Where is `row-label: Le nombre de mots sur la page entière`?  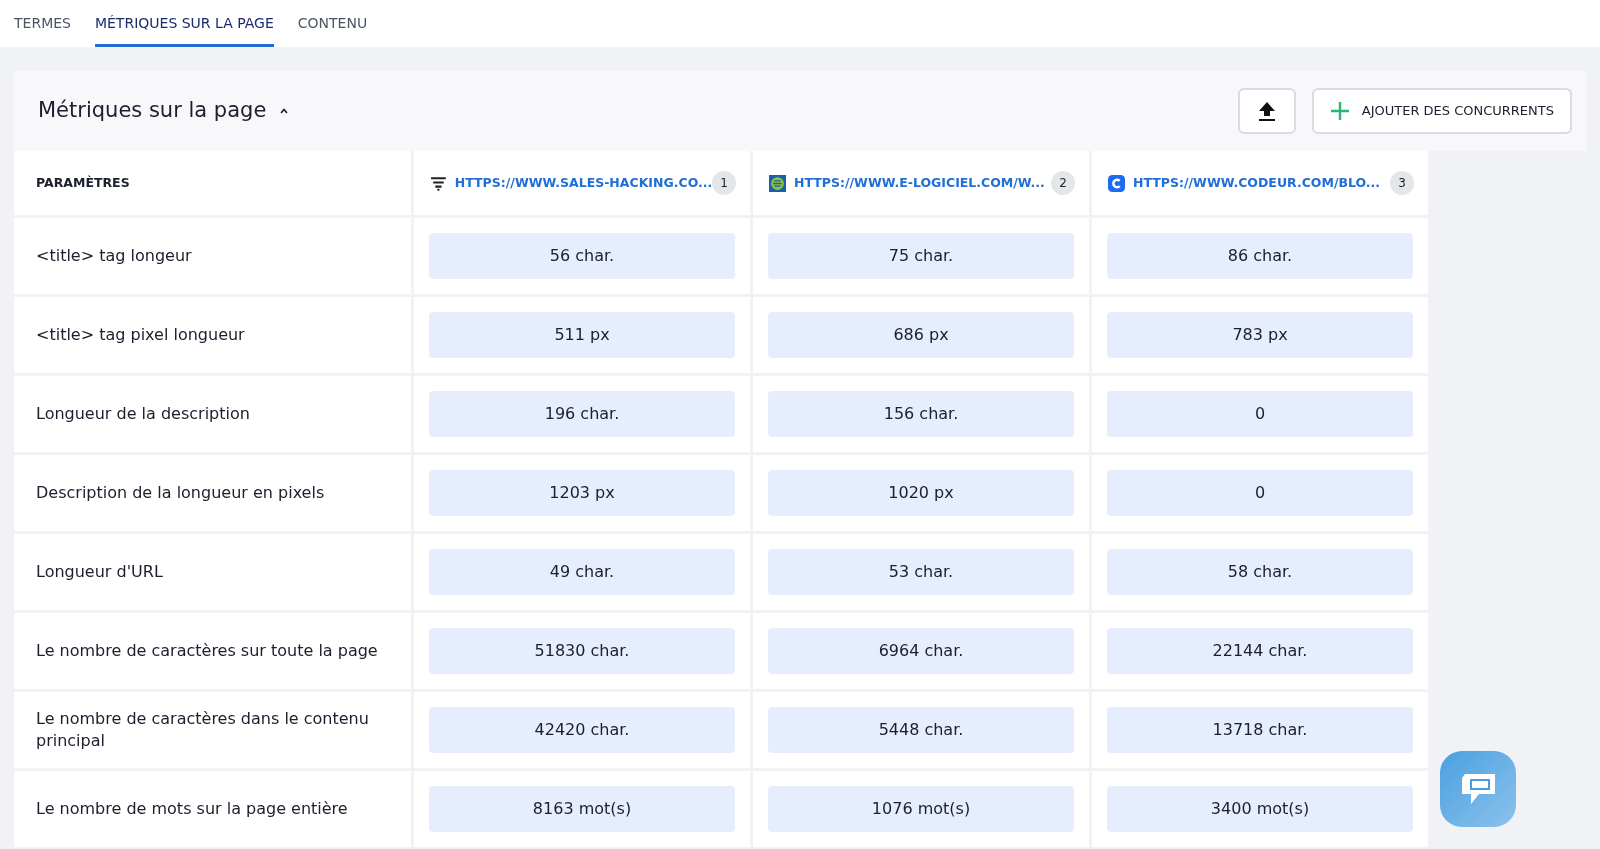 row-label: Le nombre de mots sur la page entière is located at coordinates (192, 809).